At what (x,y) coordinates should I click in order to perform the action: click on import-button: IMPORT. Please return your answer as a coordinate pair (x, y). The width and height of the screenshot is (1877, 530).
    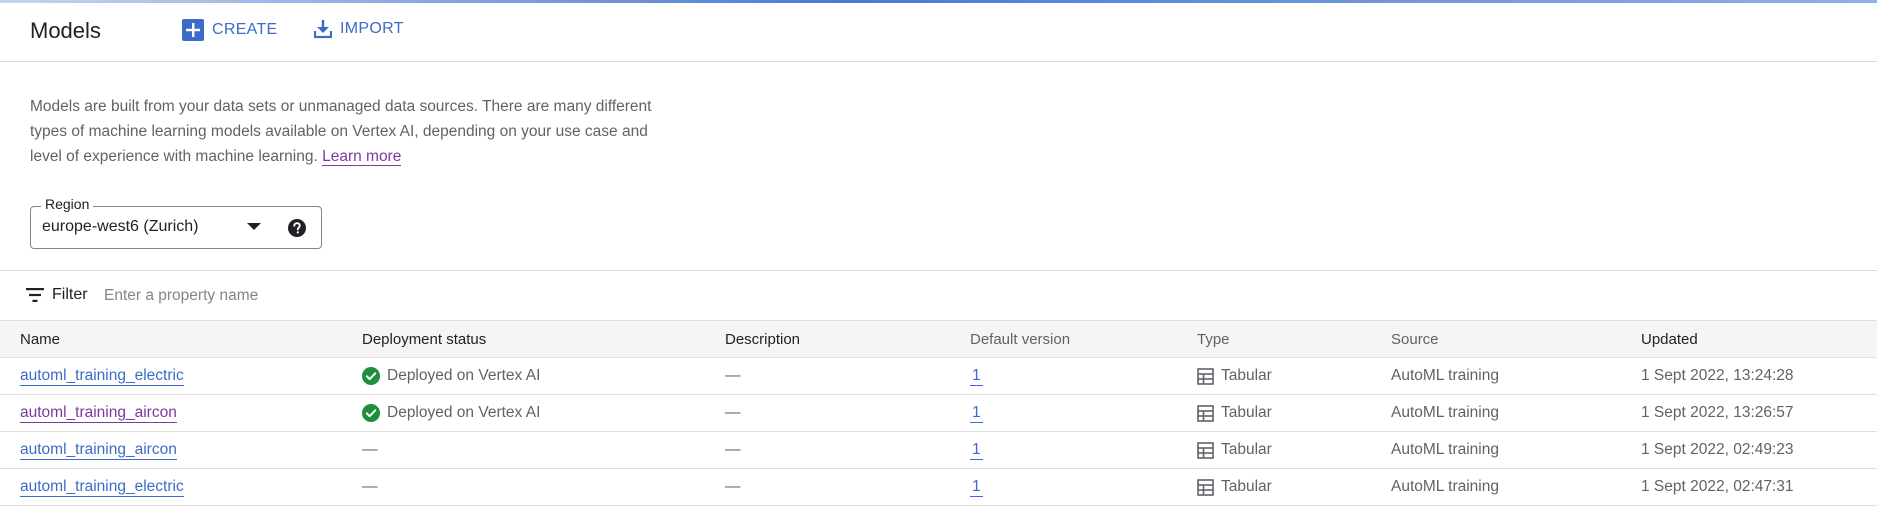
    Looking at the image, I should click on (359, 29).